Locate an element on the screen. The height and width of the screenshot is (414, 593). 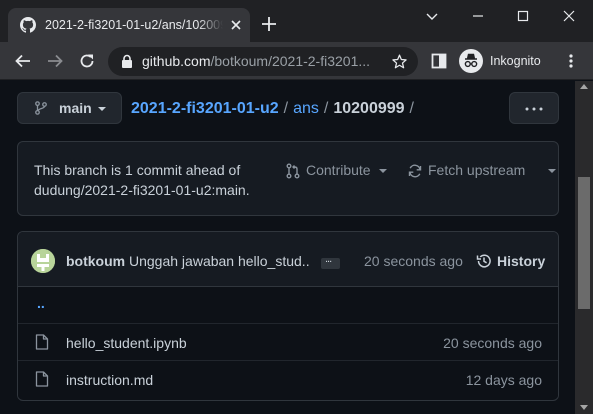
breadcrumb-current: 10200999 is located at coordinates (369, 108).